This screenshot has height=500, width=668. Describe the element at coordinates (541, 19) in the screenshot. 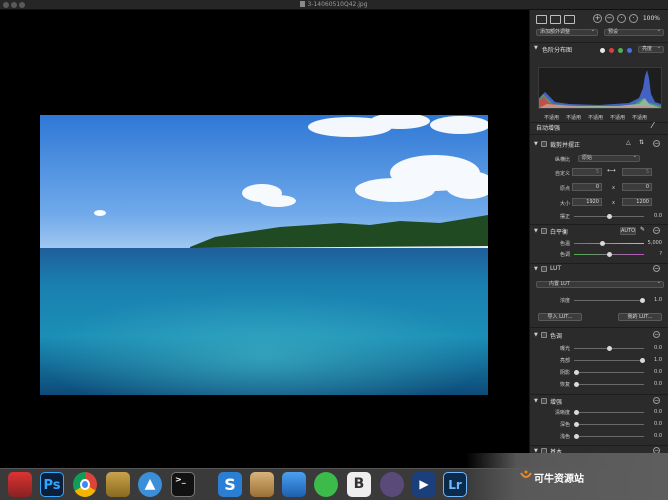

I see `rotate-icon` at that location.